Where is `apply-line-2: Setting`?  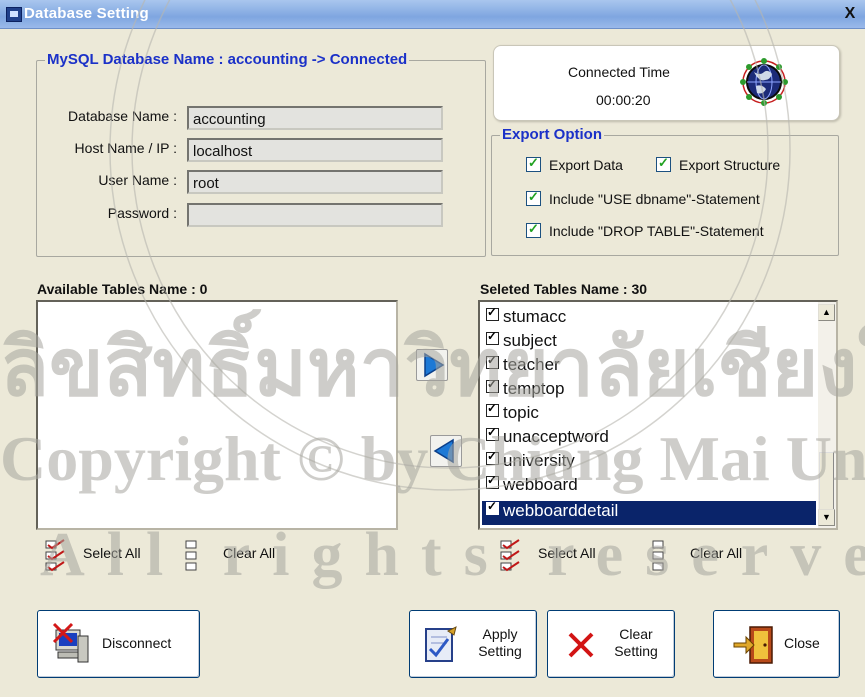
apply-line-2: Setting is located at coordinates (500, 651).